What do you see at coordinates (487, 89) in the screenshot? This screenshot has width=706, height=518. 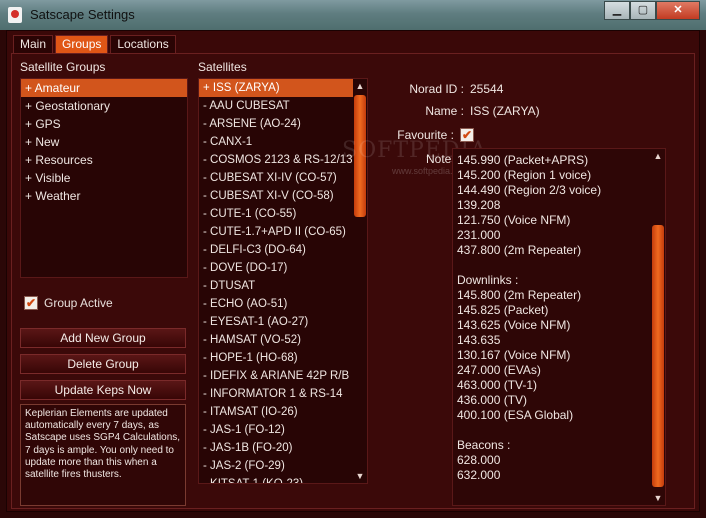 I see `norad-id-value: 25544` at bounding box center [487, 89].